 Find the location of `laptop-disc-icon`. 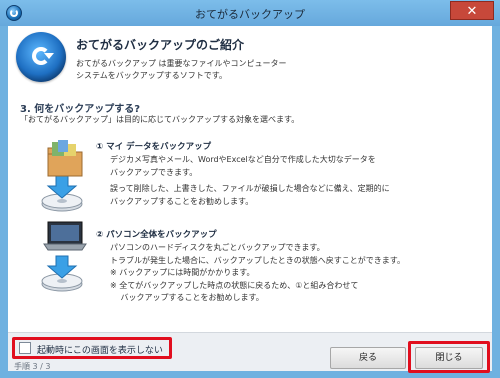

laptop-disc-icon is located at coordinates (64, 256).